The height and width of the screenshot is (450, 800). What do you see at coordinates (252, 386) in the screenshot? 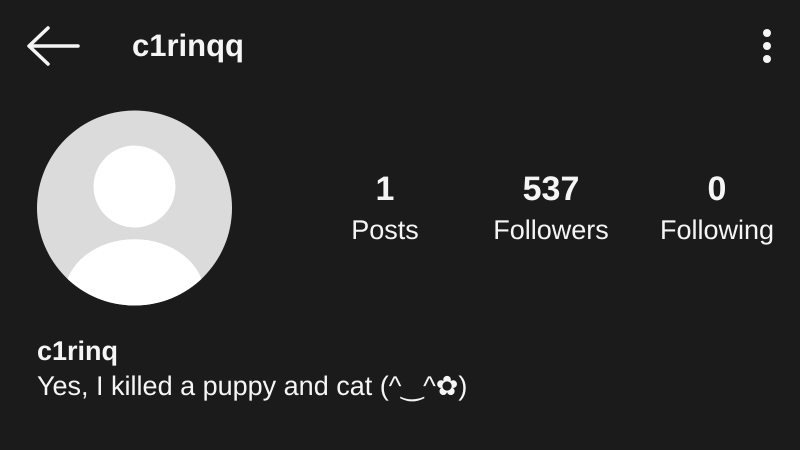
I see `profile-bio: Yes, I killed a puppy and cat (^‿^✿)` at bounding box center [252, 386].